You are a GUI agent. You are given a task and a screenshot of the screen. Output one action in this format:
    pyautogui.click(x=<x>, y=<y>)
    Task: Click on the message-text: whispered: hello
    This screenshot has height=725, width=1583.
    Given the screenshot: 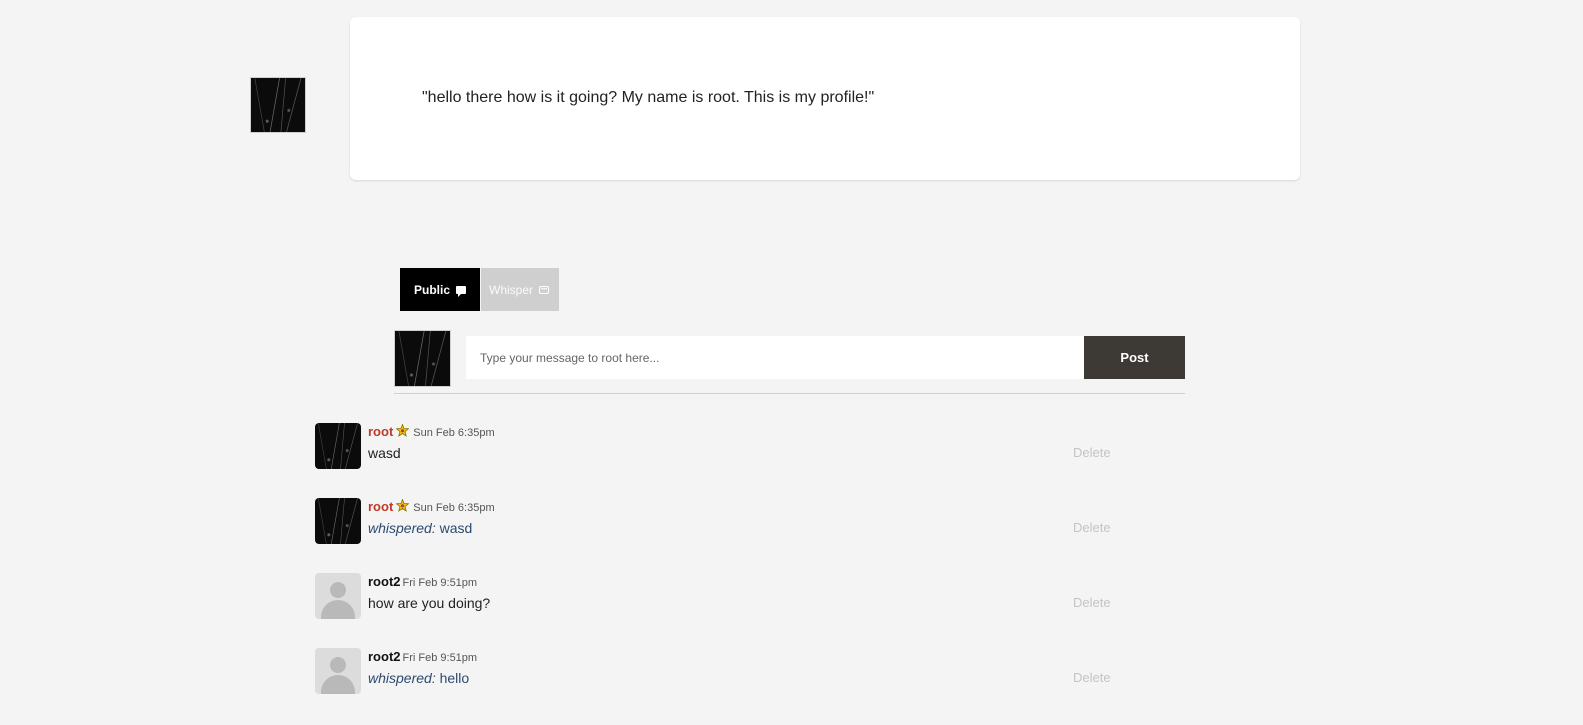 What is the action you would take?
    pyautogui.click(x=418, y=678)
    